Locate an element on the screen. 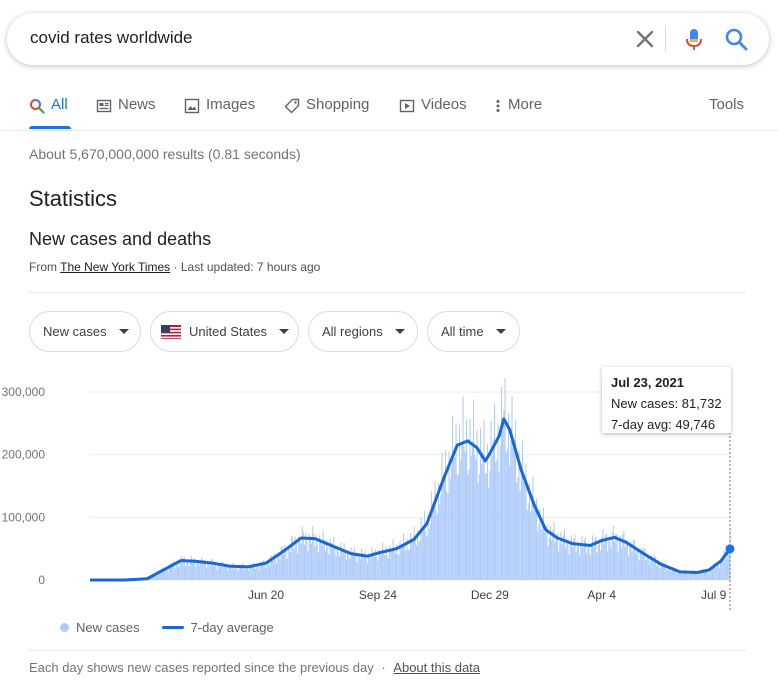 The height and width of the screenshot is (693, 778). search-input: covid rates worldwide is located at coordinates (111, 38).